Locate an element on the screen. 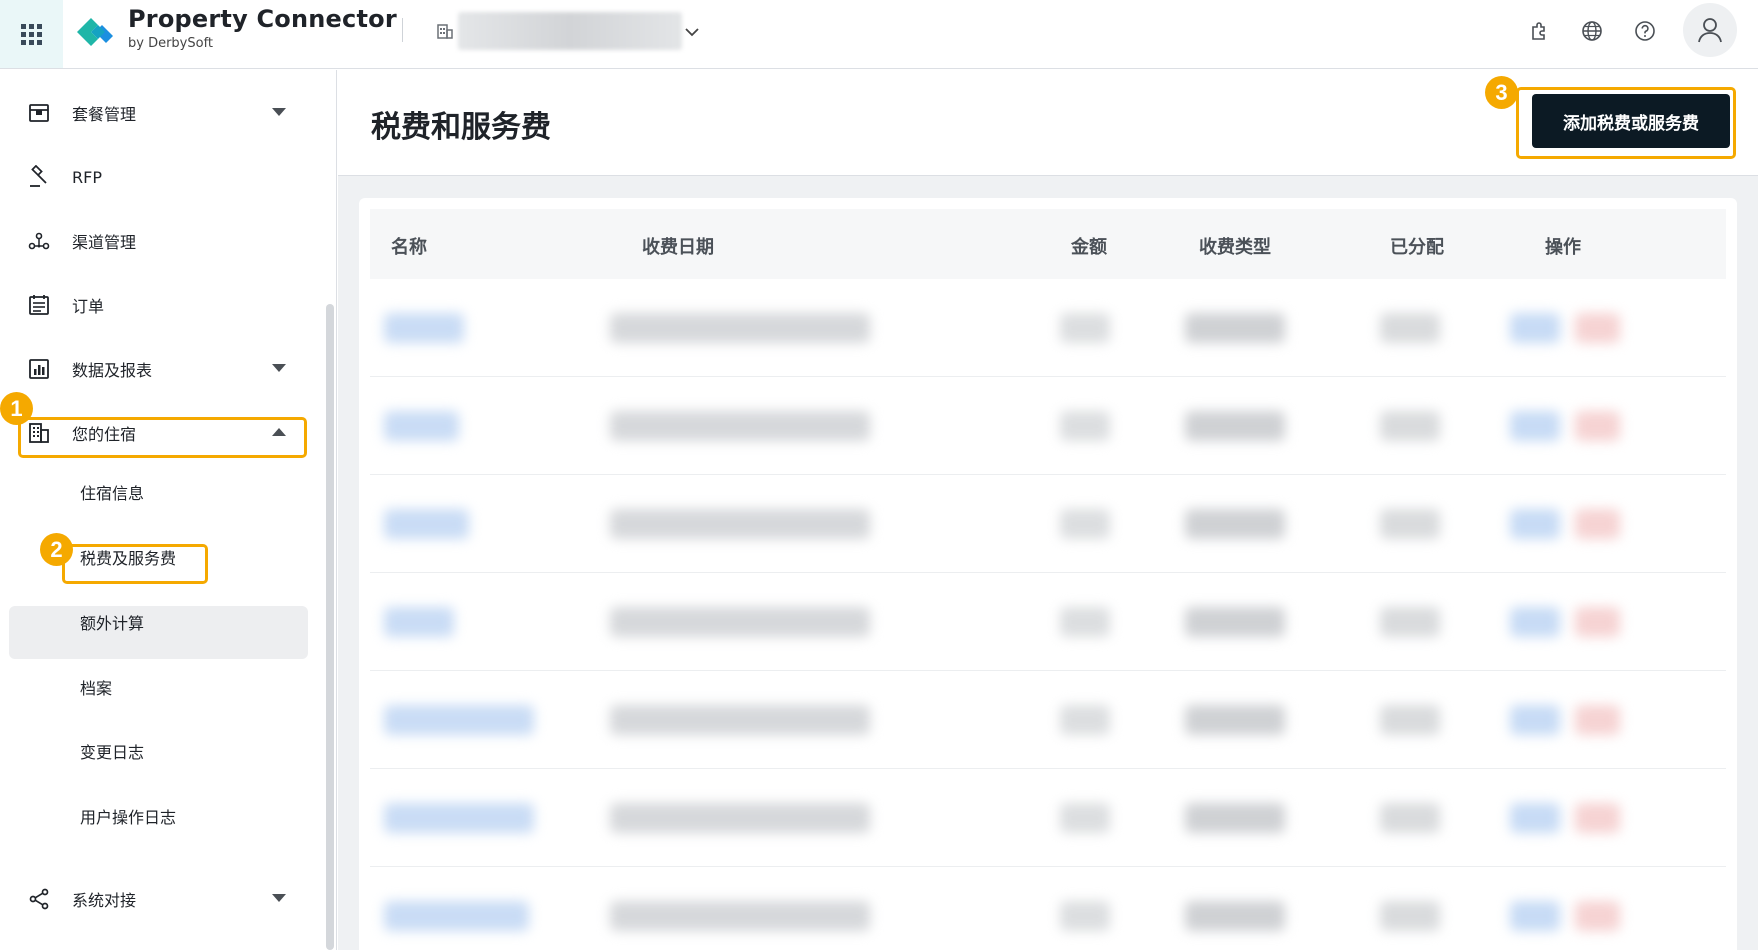 Image resolution: width=1758 pixels, height=950 pixels. sidebar-item-reports: 数据及报表 is located at coordinates (161, 369).